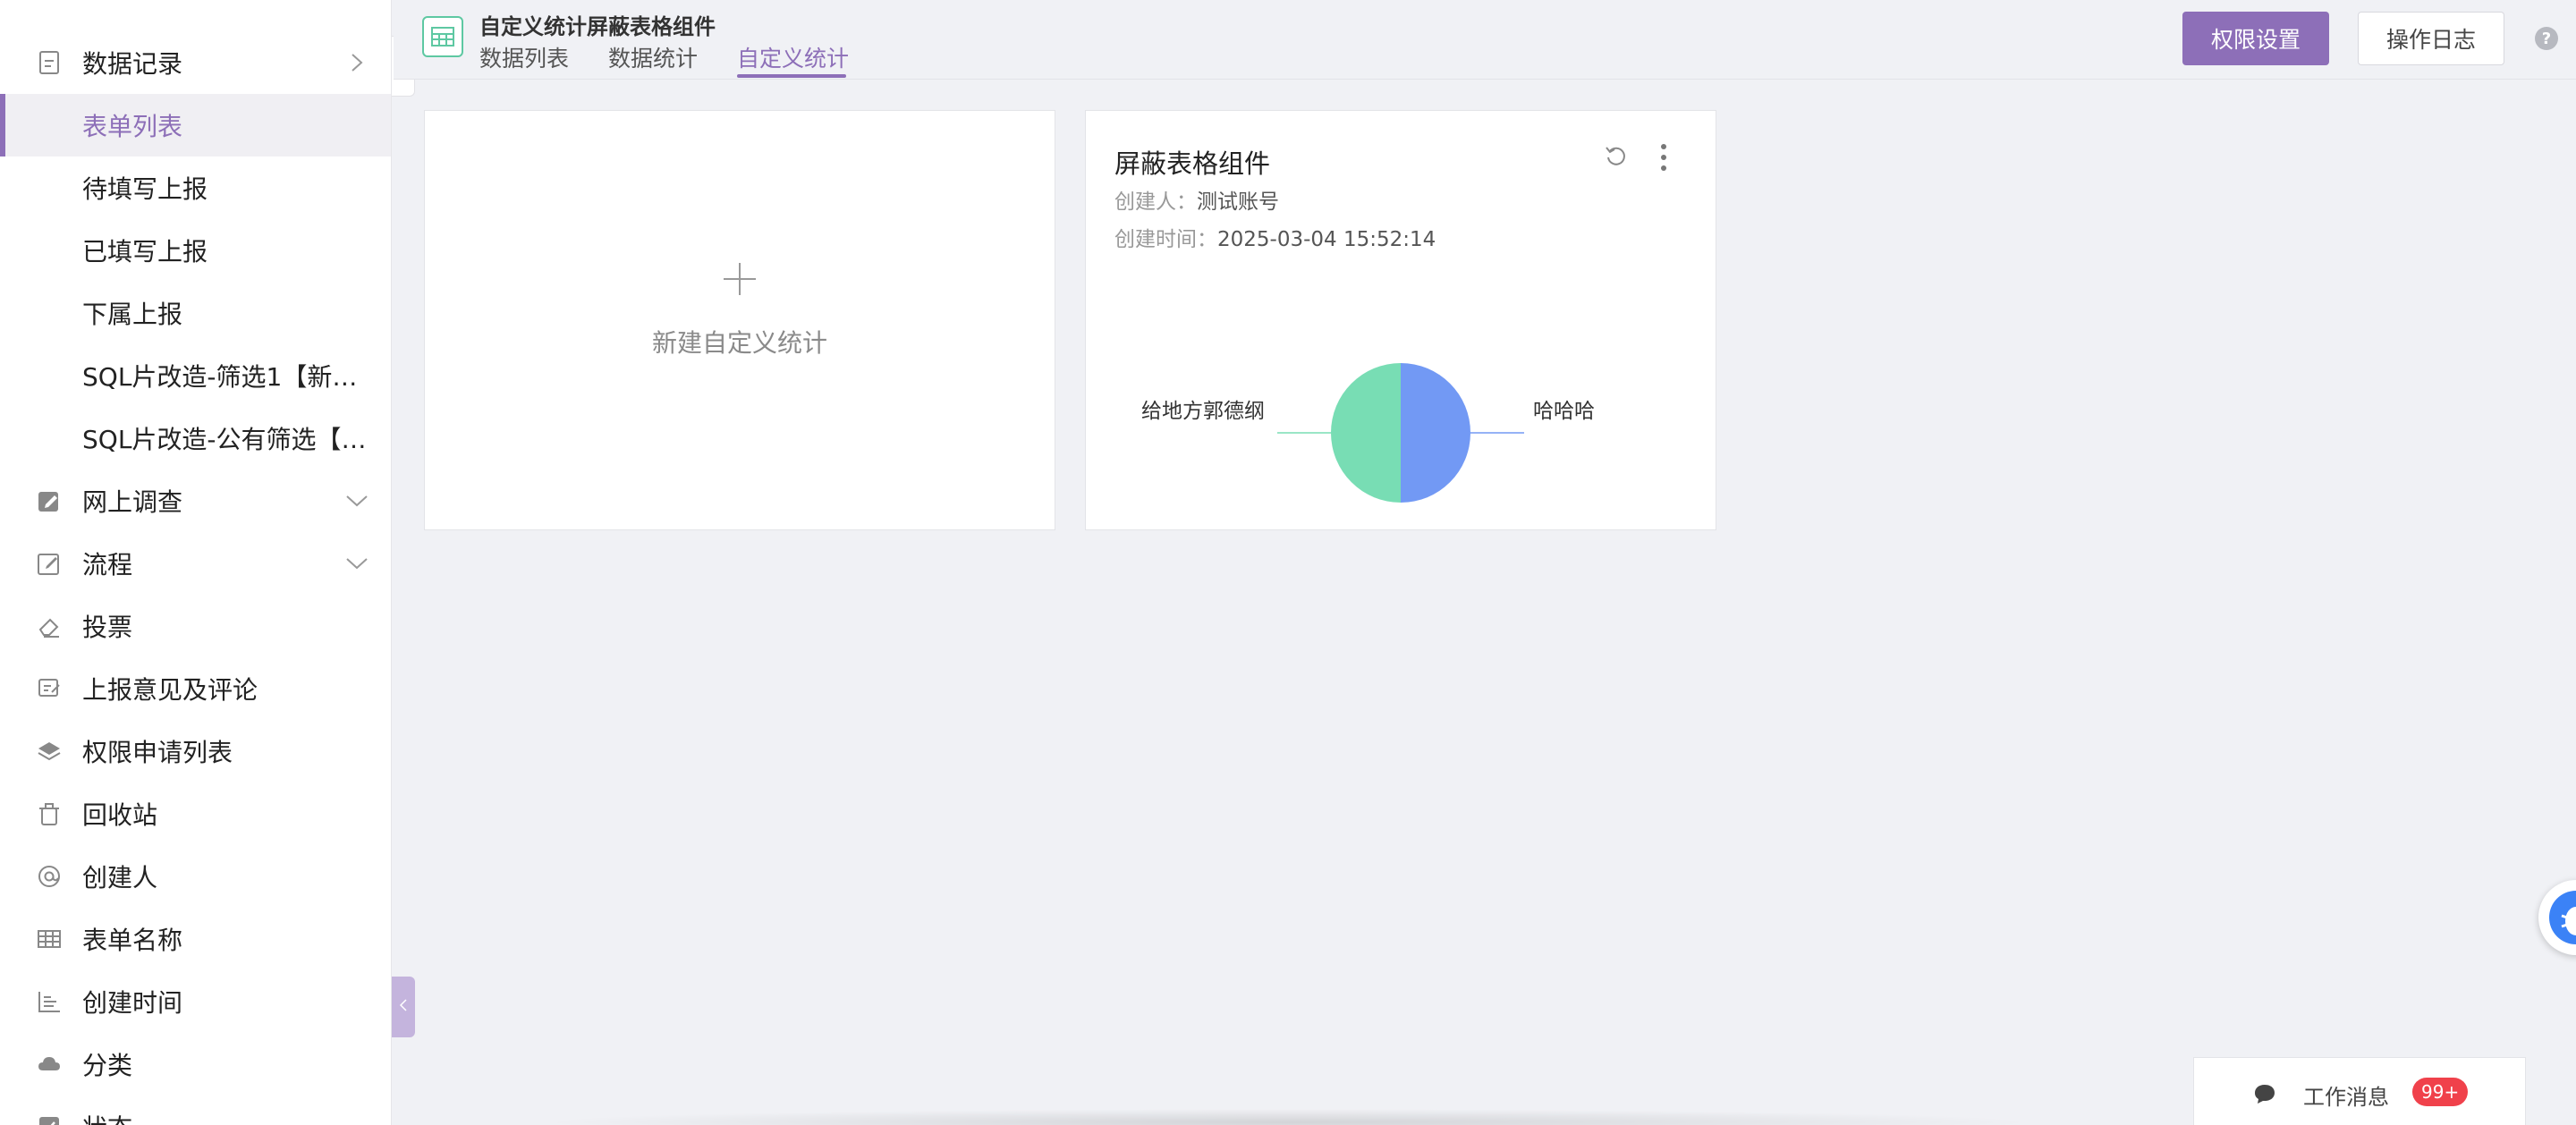 The width and height of the screenshot is (2576, 1125). Describe the element at coordinates (524, 57) in the screenshot. I see `tab-data-list: 数据列表` at that location.